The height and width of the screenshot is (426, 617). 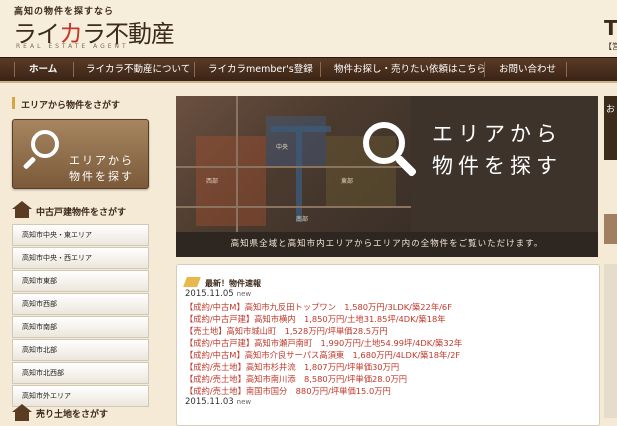 What do you see at coordinates (610, 128) in the screenshot?
I see `right-column-panel: お` at bounding box center [610, 128].